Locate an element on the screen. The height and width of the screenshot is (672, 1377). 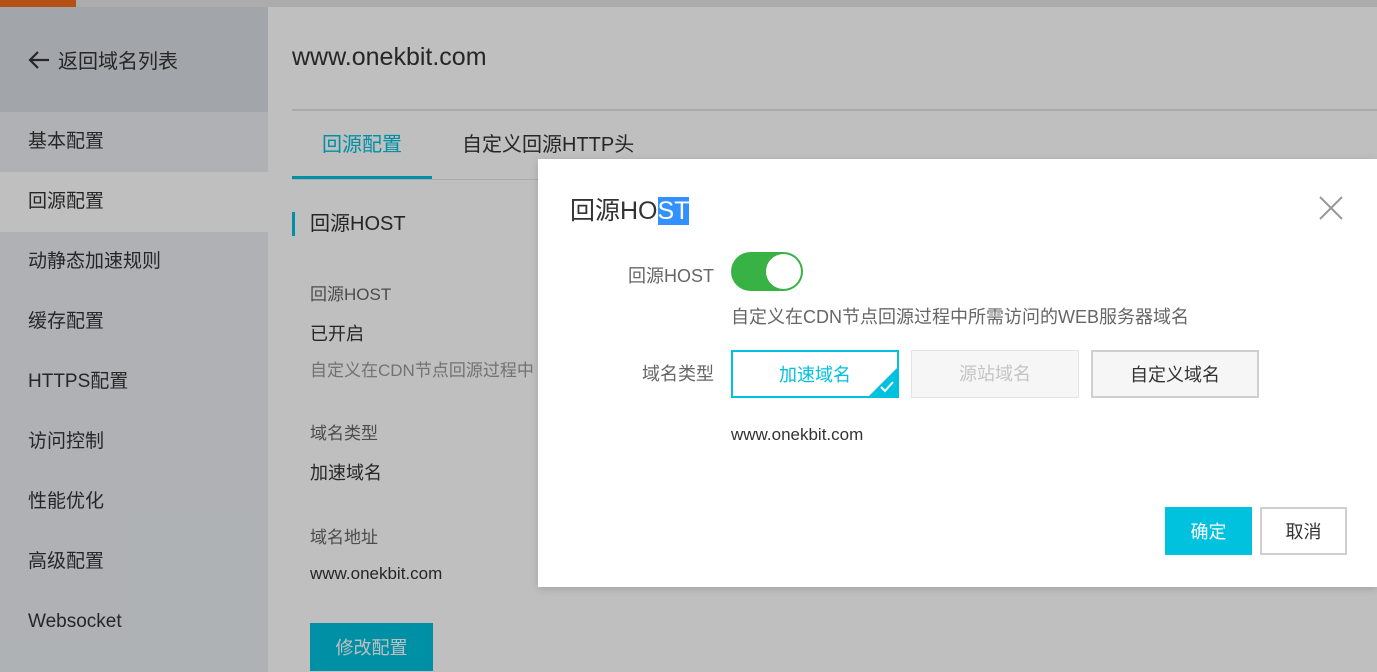
option-origin-domain: 源站域名 is located at coordinates (995, 374).